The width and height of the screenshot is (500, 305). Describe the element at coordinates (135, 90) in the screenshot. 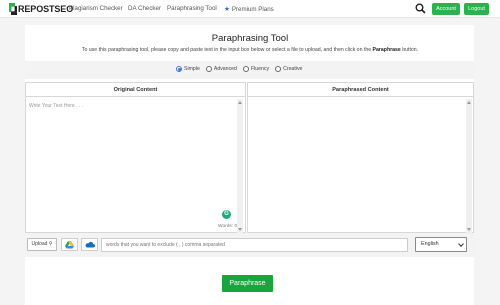

I see `original-content-header: Original Content` at that location.